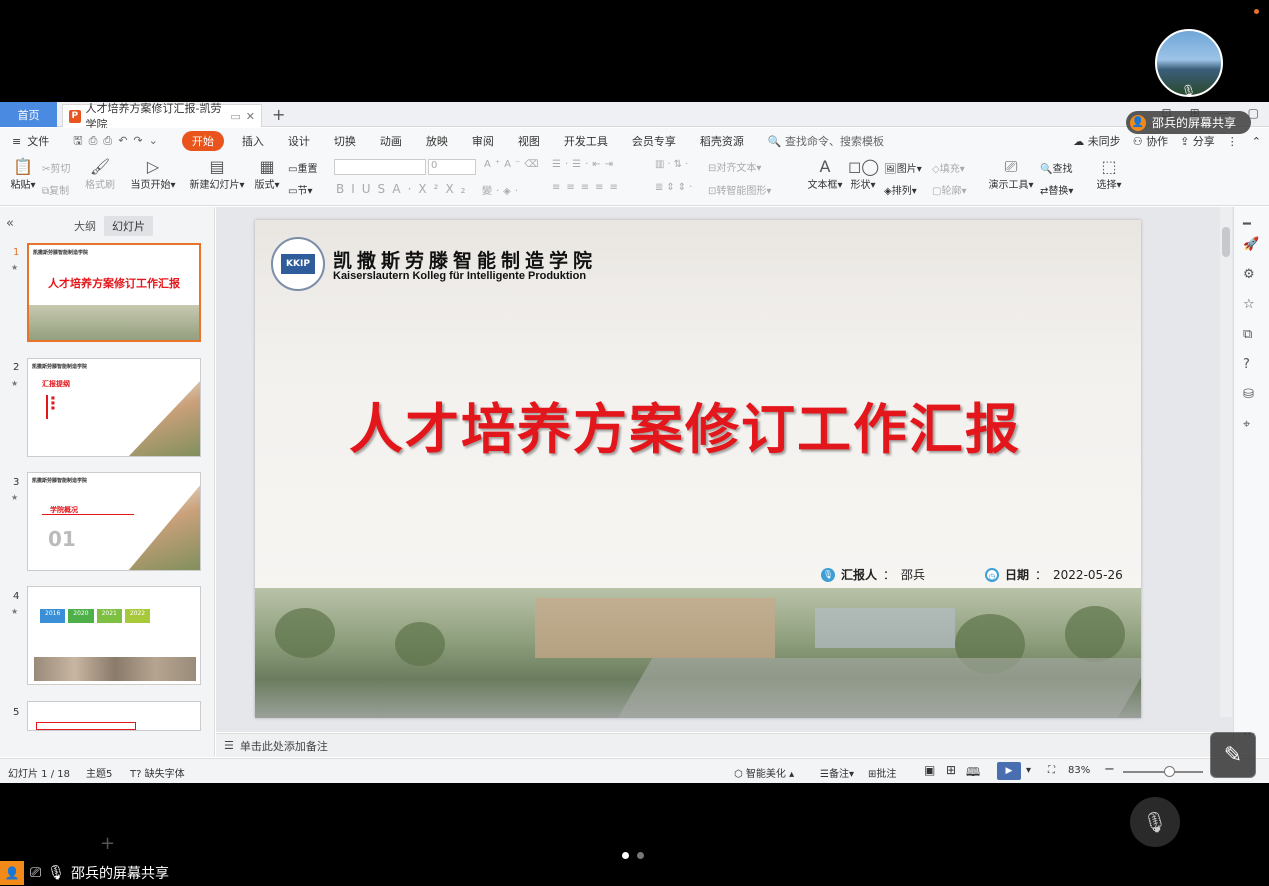  Describe the element at coordinates (973, 773) in the screenshot. I see `reading-view-icon: 🕮` at that location.